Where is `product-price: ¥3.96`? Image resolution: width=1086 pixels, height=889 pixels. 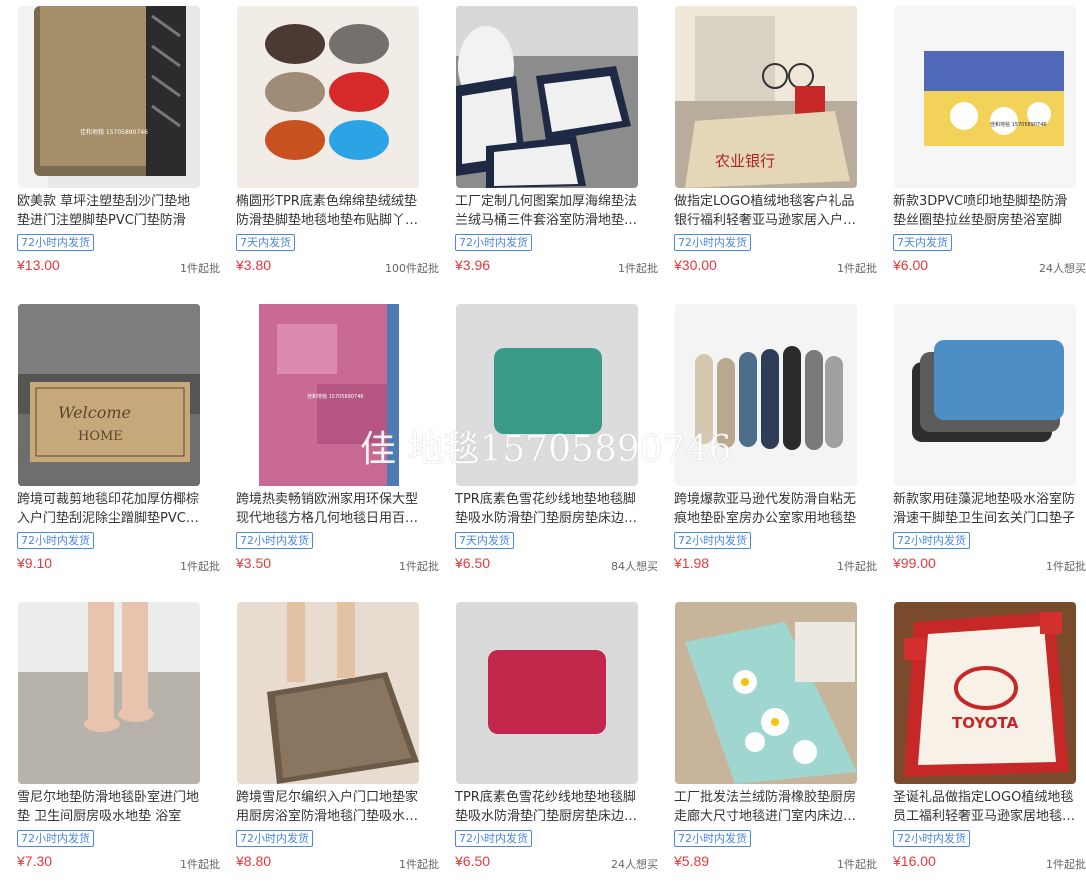 product-price: ¥3.96 is located at coordinates (473, 265).